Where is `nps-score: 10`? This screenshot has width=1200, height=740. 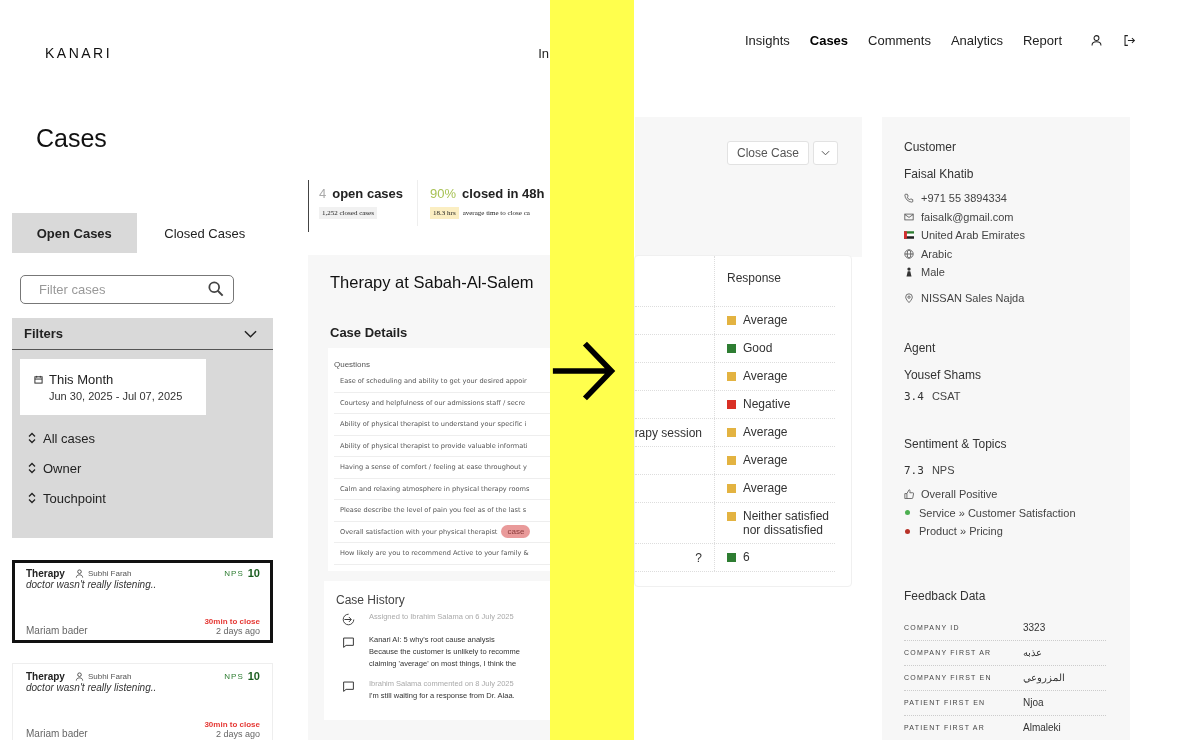 nps-score: 10 is located at coordinates (253, 676).